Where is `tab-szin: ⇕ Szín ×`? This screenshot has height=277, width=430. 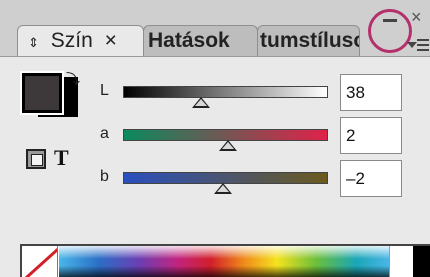
tab-szin: ⇕ Szín × is located at coordinates (80, 40).